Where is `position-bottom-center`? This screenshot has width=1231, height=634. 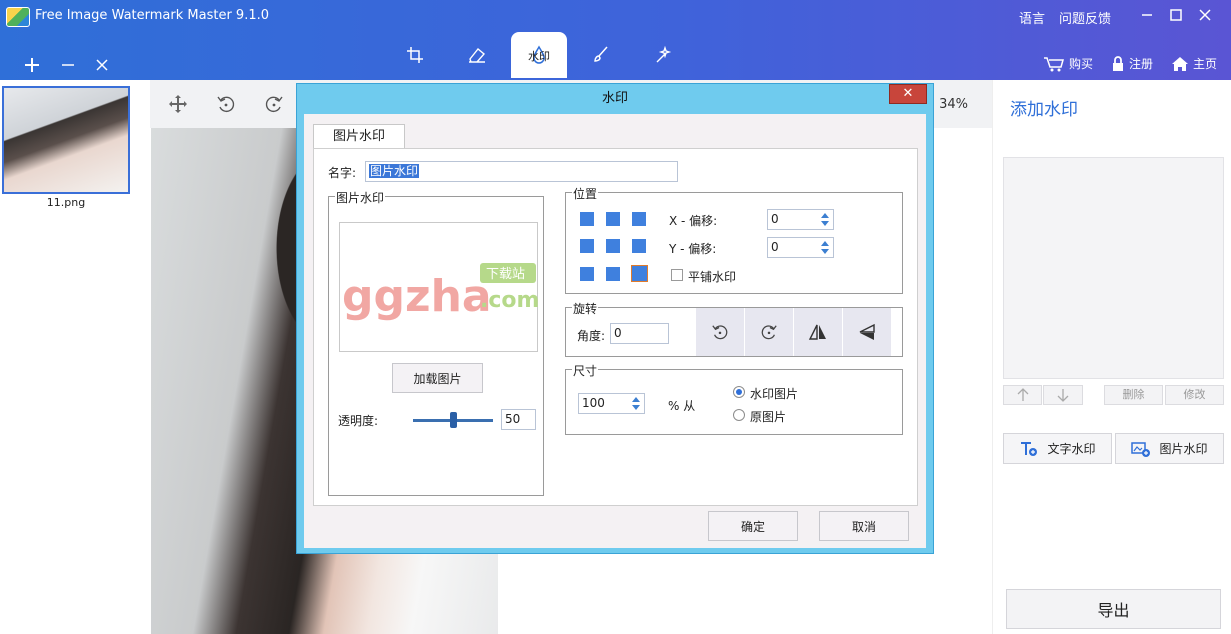
position-bottom-center is located at coordinates (613, 274).